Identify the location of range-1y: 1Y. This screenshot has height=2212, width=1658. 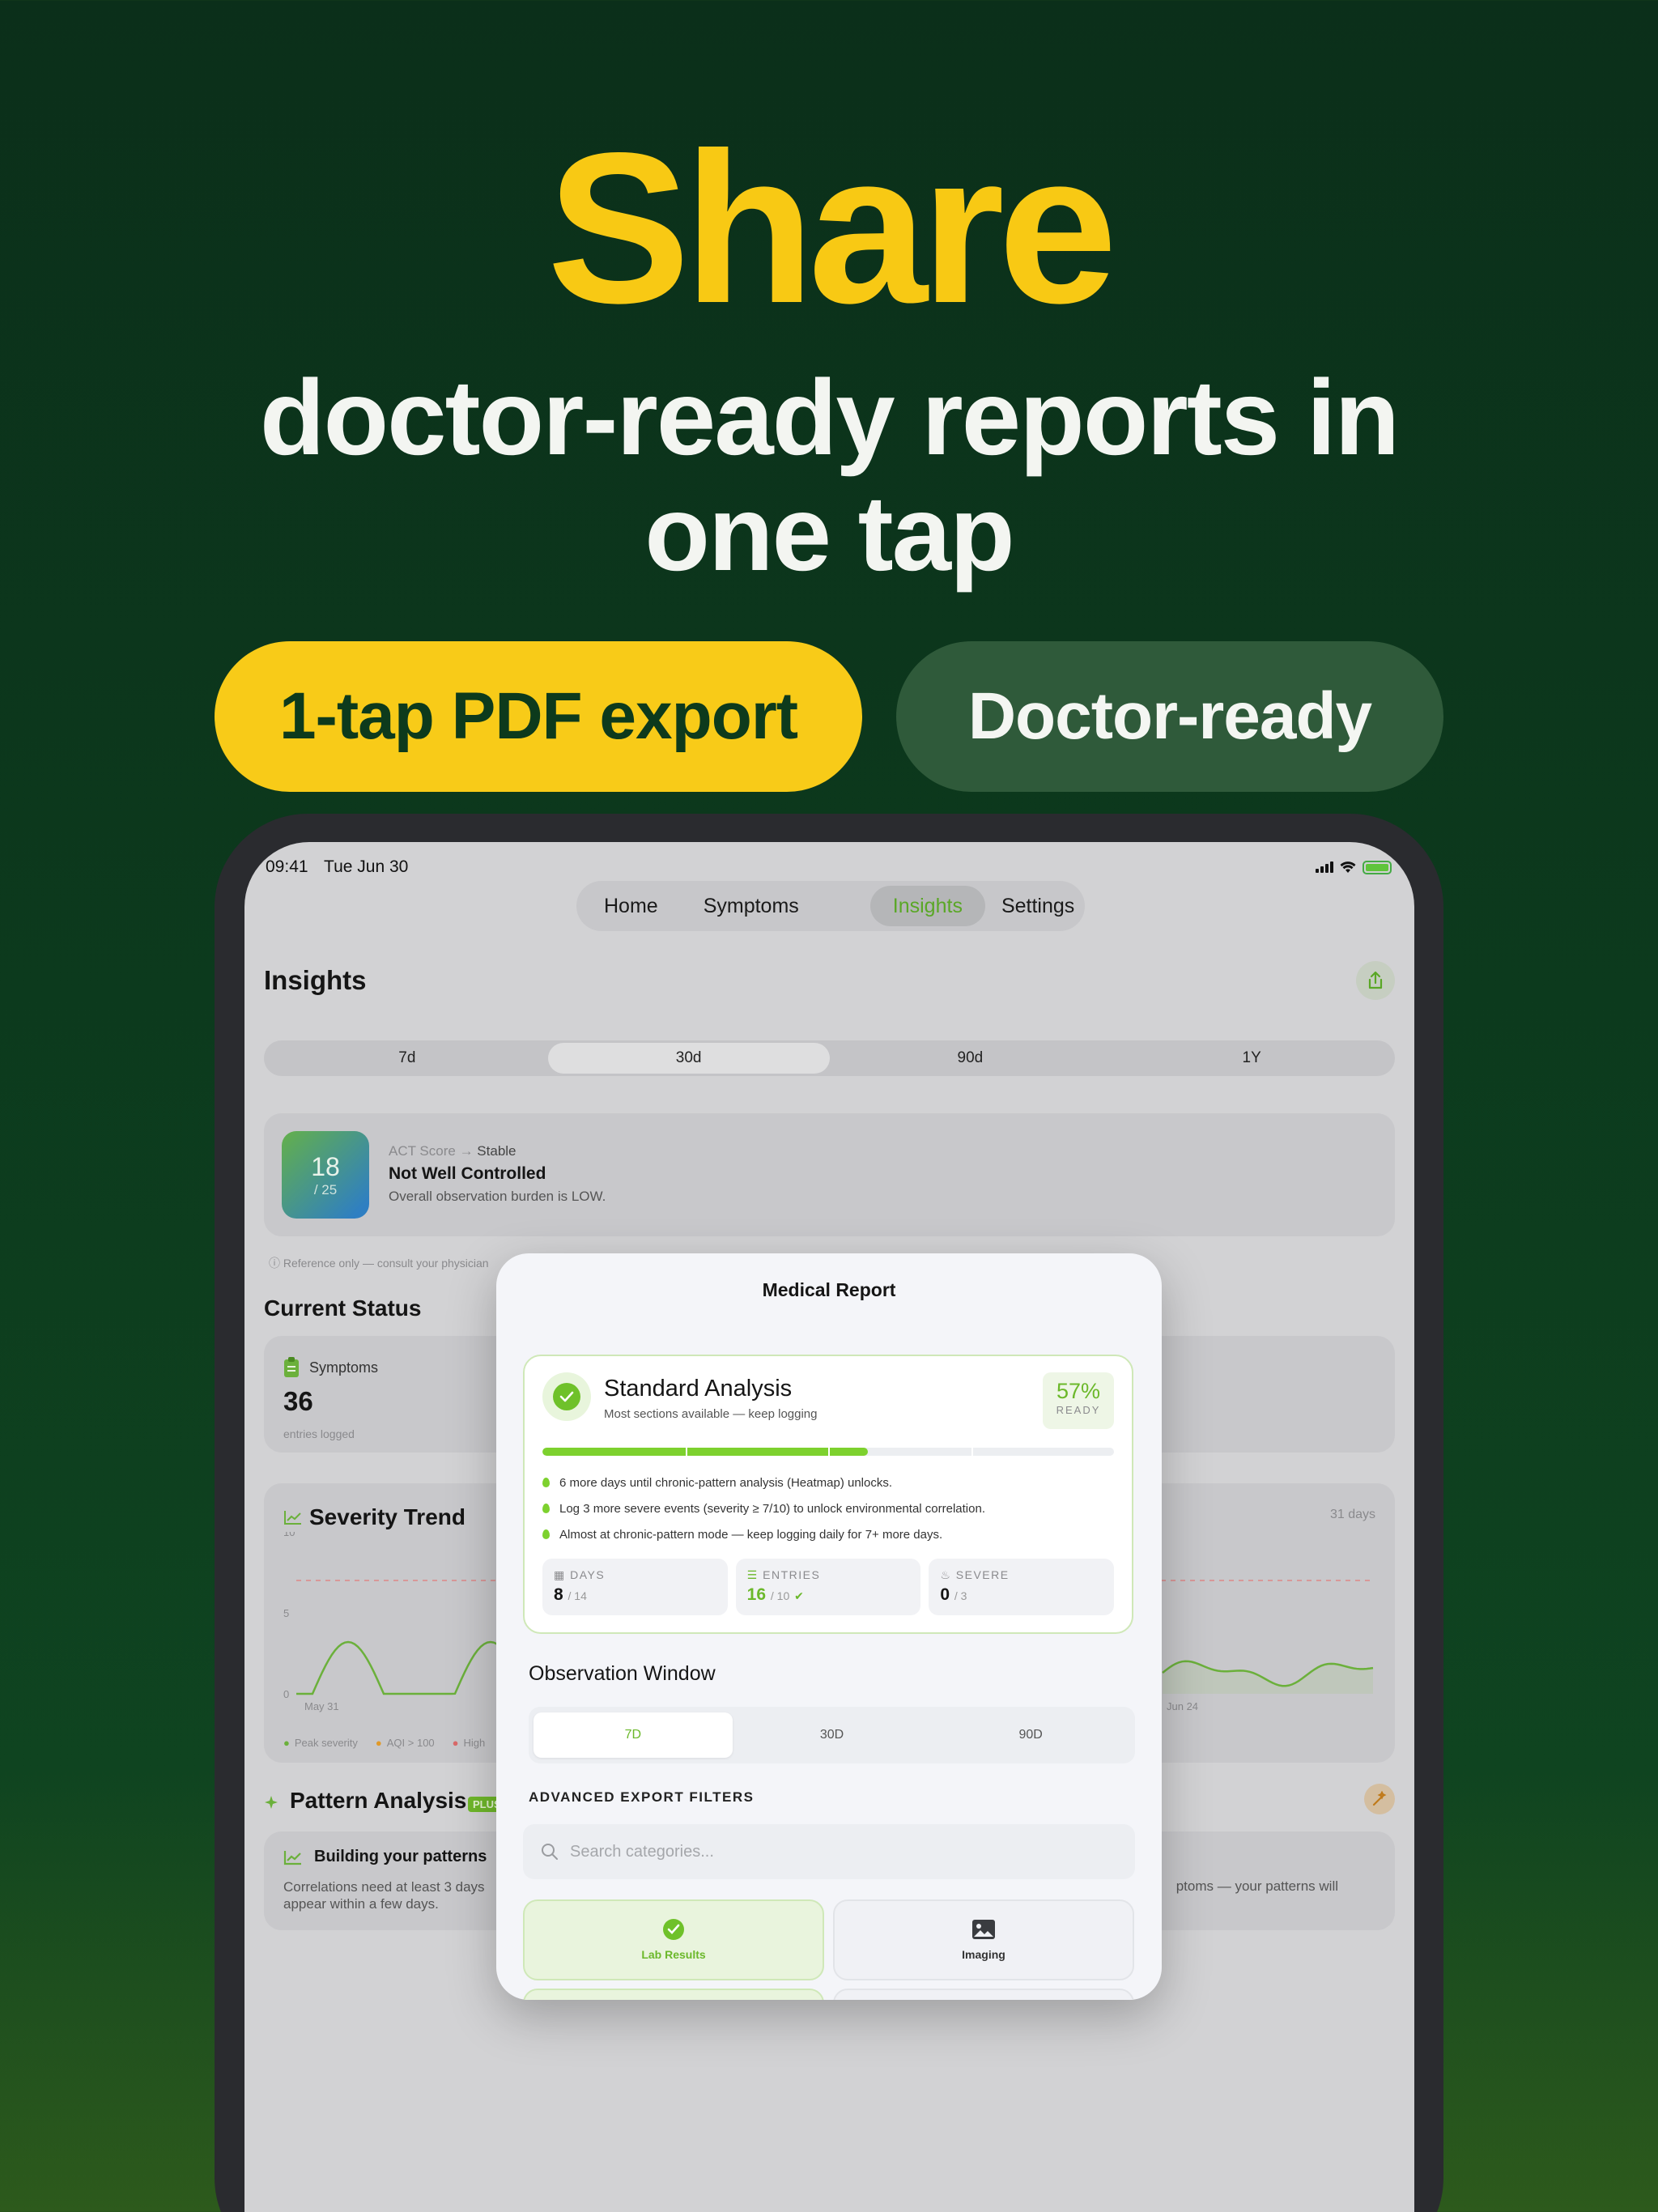
(1251, 1059).